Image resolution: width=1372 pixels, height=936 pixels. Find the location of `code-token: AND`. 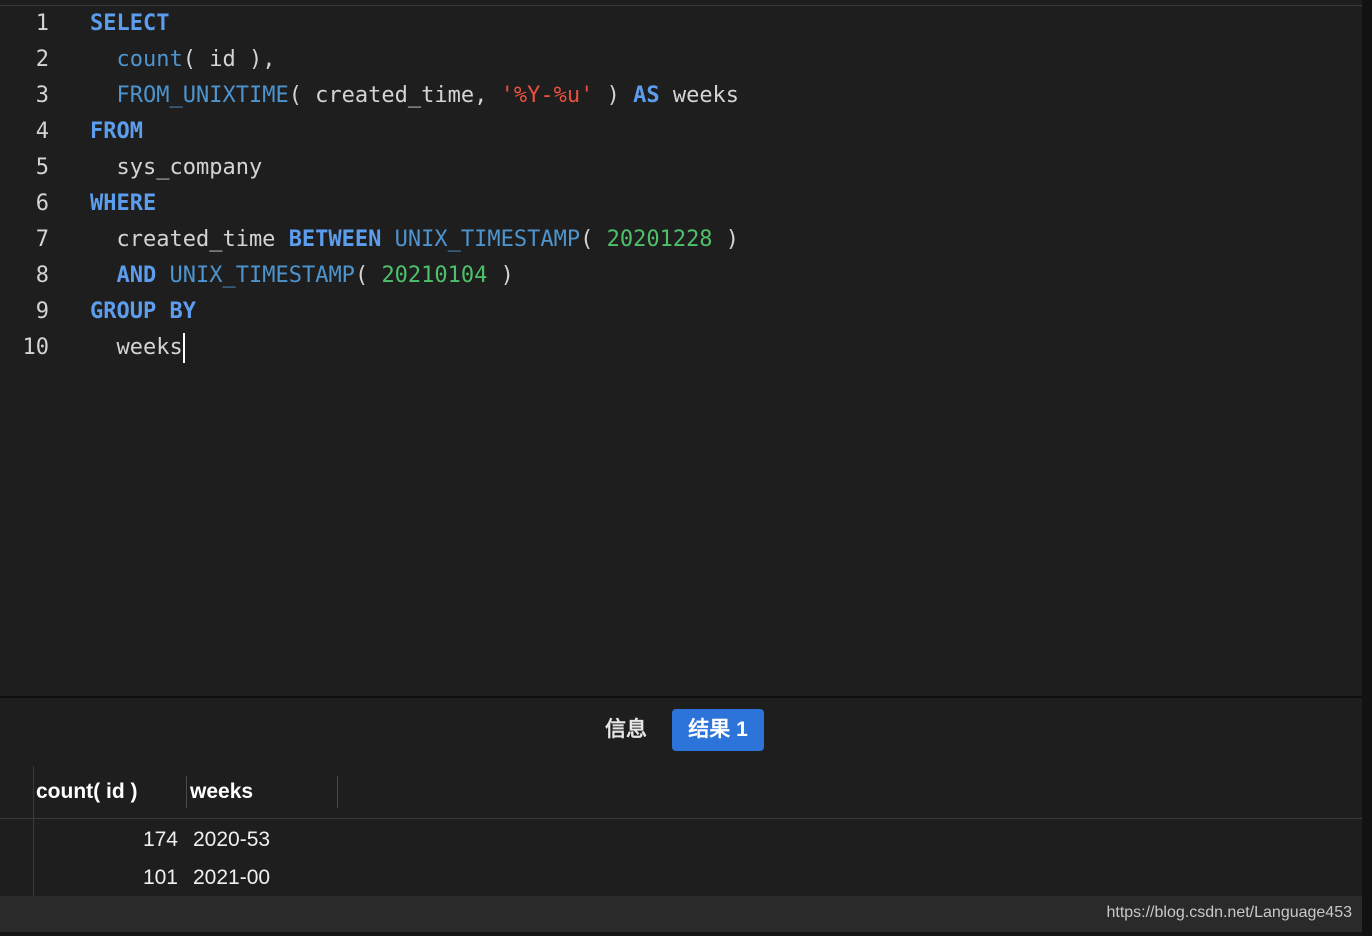

code-token: AND is located at coordinates (136, 275).